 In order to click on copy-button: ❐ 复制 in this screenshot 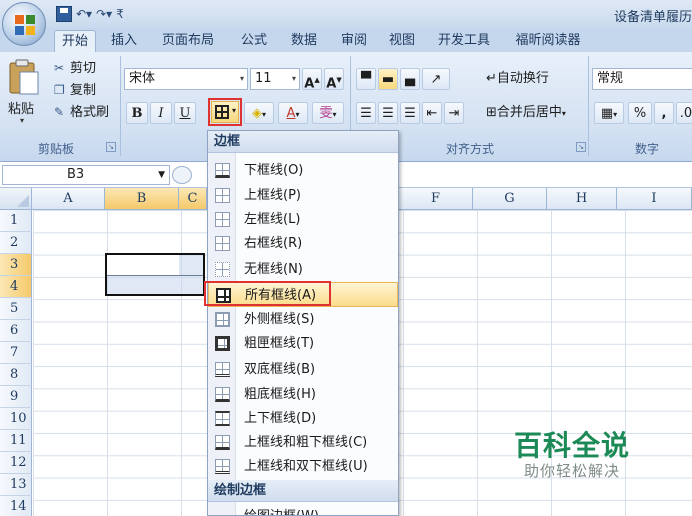, I will do `click(75, 90)`.